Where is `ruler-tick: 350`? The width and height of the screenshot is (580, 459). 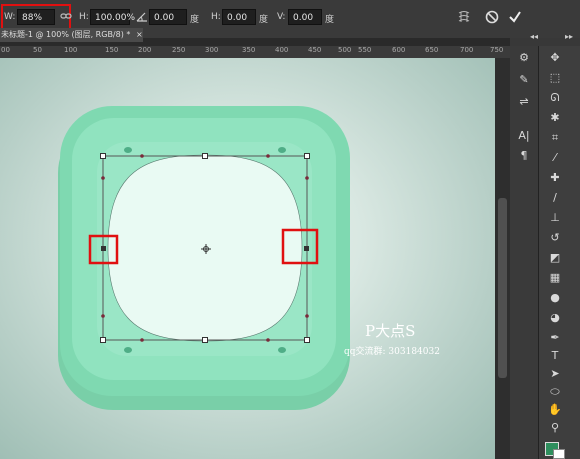
ruler-tick: 350 is located at coordinates (249, 50).